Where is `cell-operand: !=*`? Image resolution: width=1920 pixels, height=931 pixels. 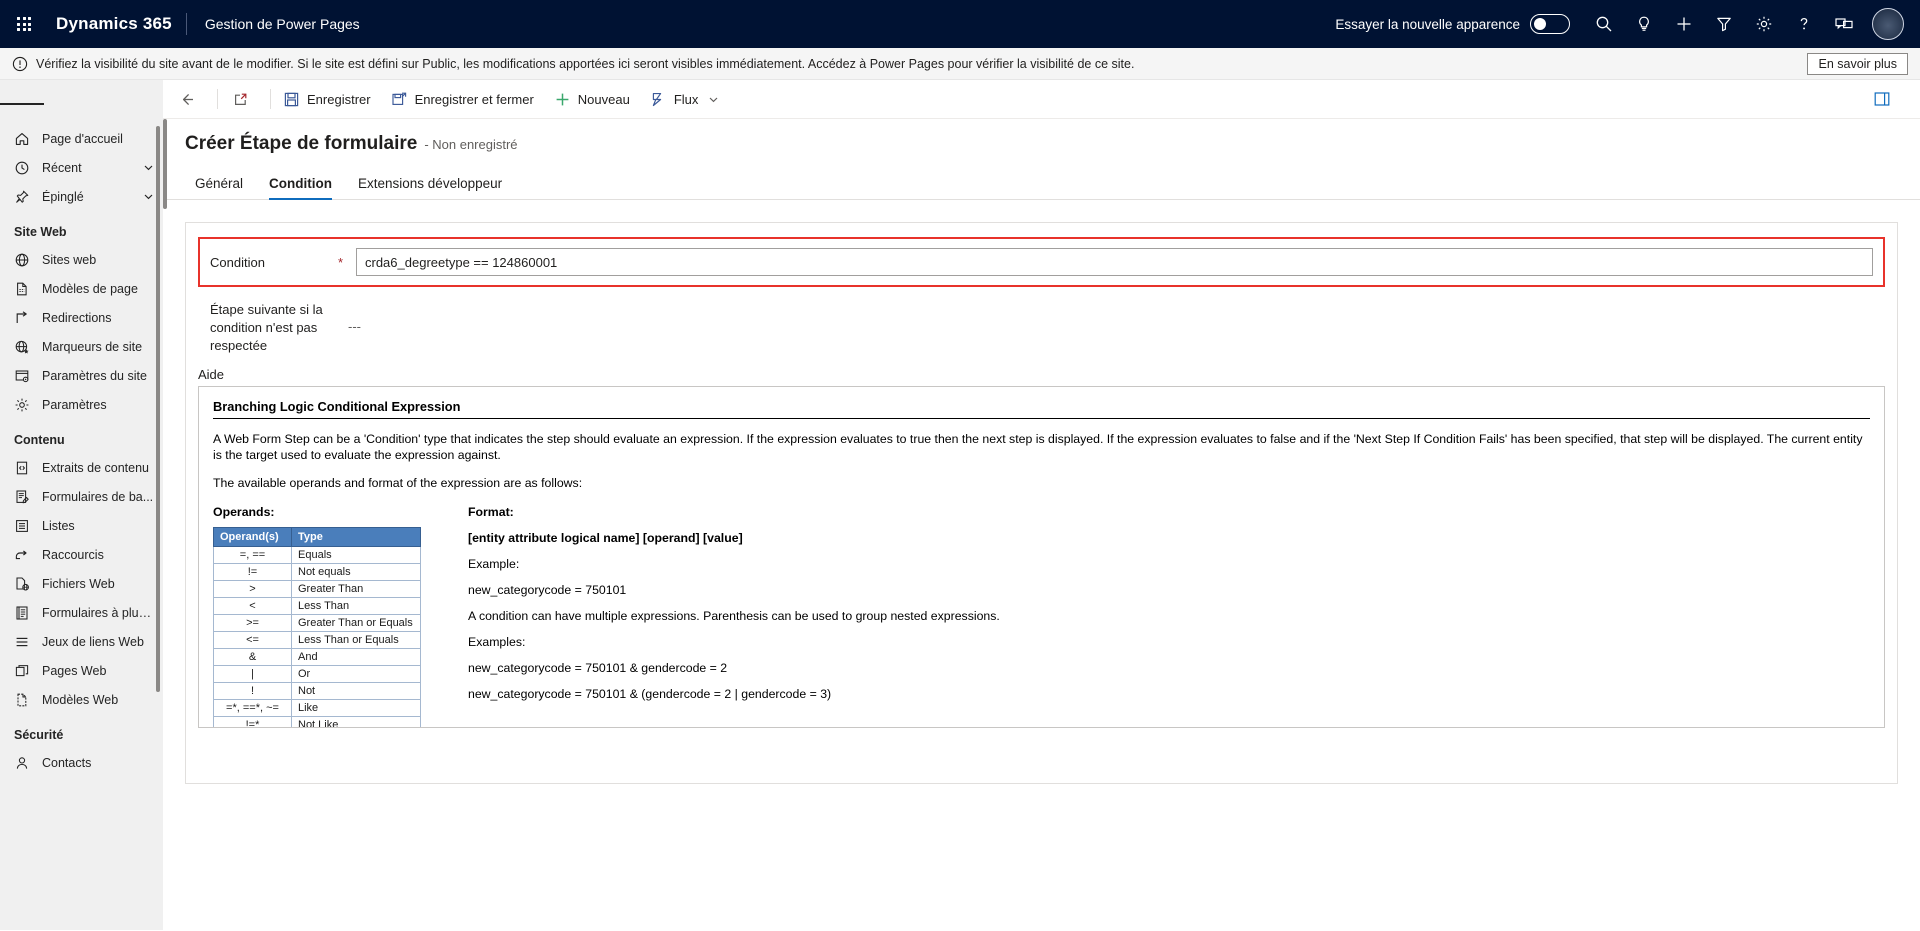 cell-operand: !=* is located at coordinates (252, 721).